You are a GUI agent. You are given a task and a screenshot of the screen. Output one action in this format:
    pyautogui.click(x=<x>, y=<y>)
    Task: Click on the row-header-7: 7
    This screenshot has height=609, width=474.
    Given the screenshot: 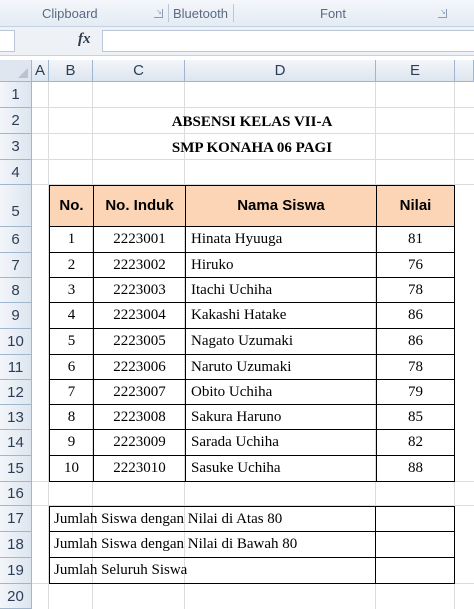 What is the action you would take?
    pyautogui.click(x=16, y=265)
    